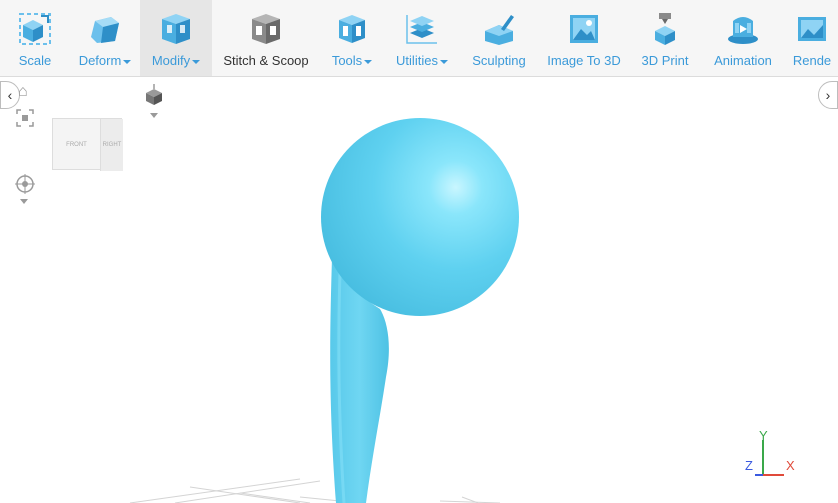 Image resolution: width=838 pixels, height=503 pixels. What do you see at coordinates (769, 458) in the screenshot?
I see `axis-indicator` at bounding box center [769, 458].